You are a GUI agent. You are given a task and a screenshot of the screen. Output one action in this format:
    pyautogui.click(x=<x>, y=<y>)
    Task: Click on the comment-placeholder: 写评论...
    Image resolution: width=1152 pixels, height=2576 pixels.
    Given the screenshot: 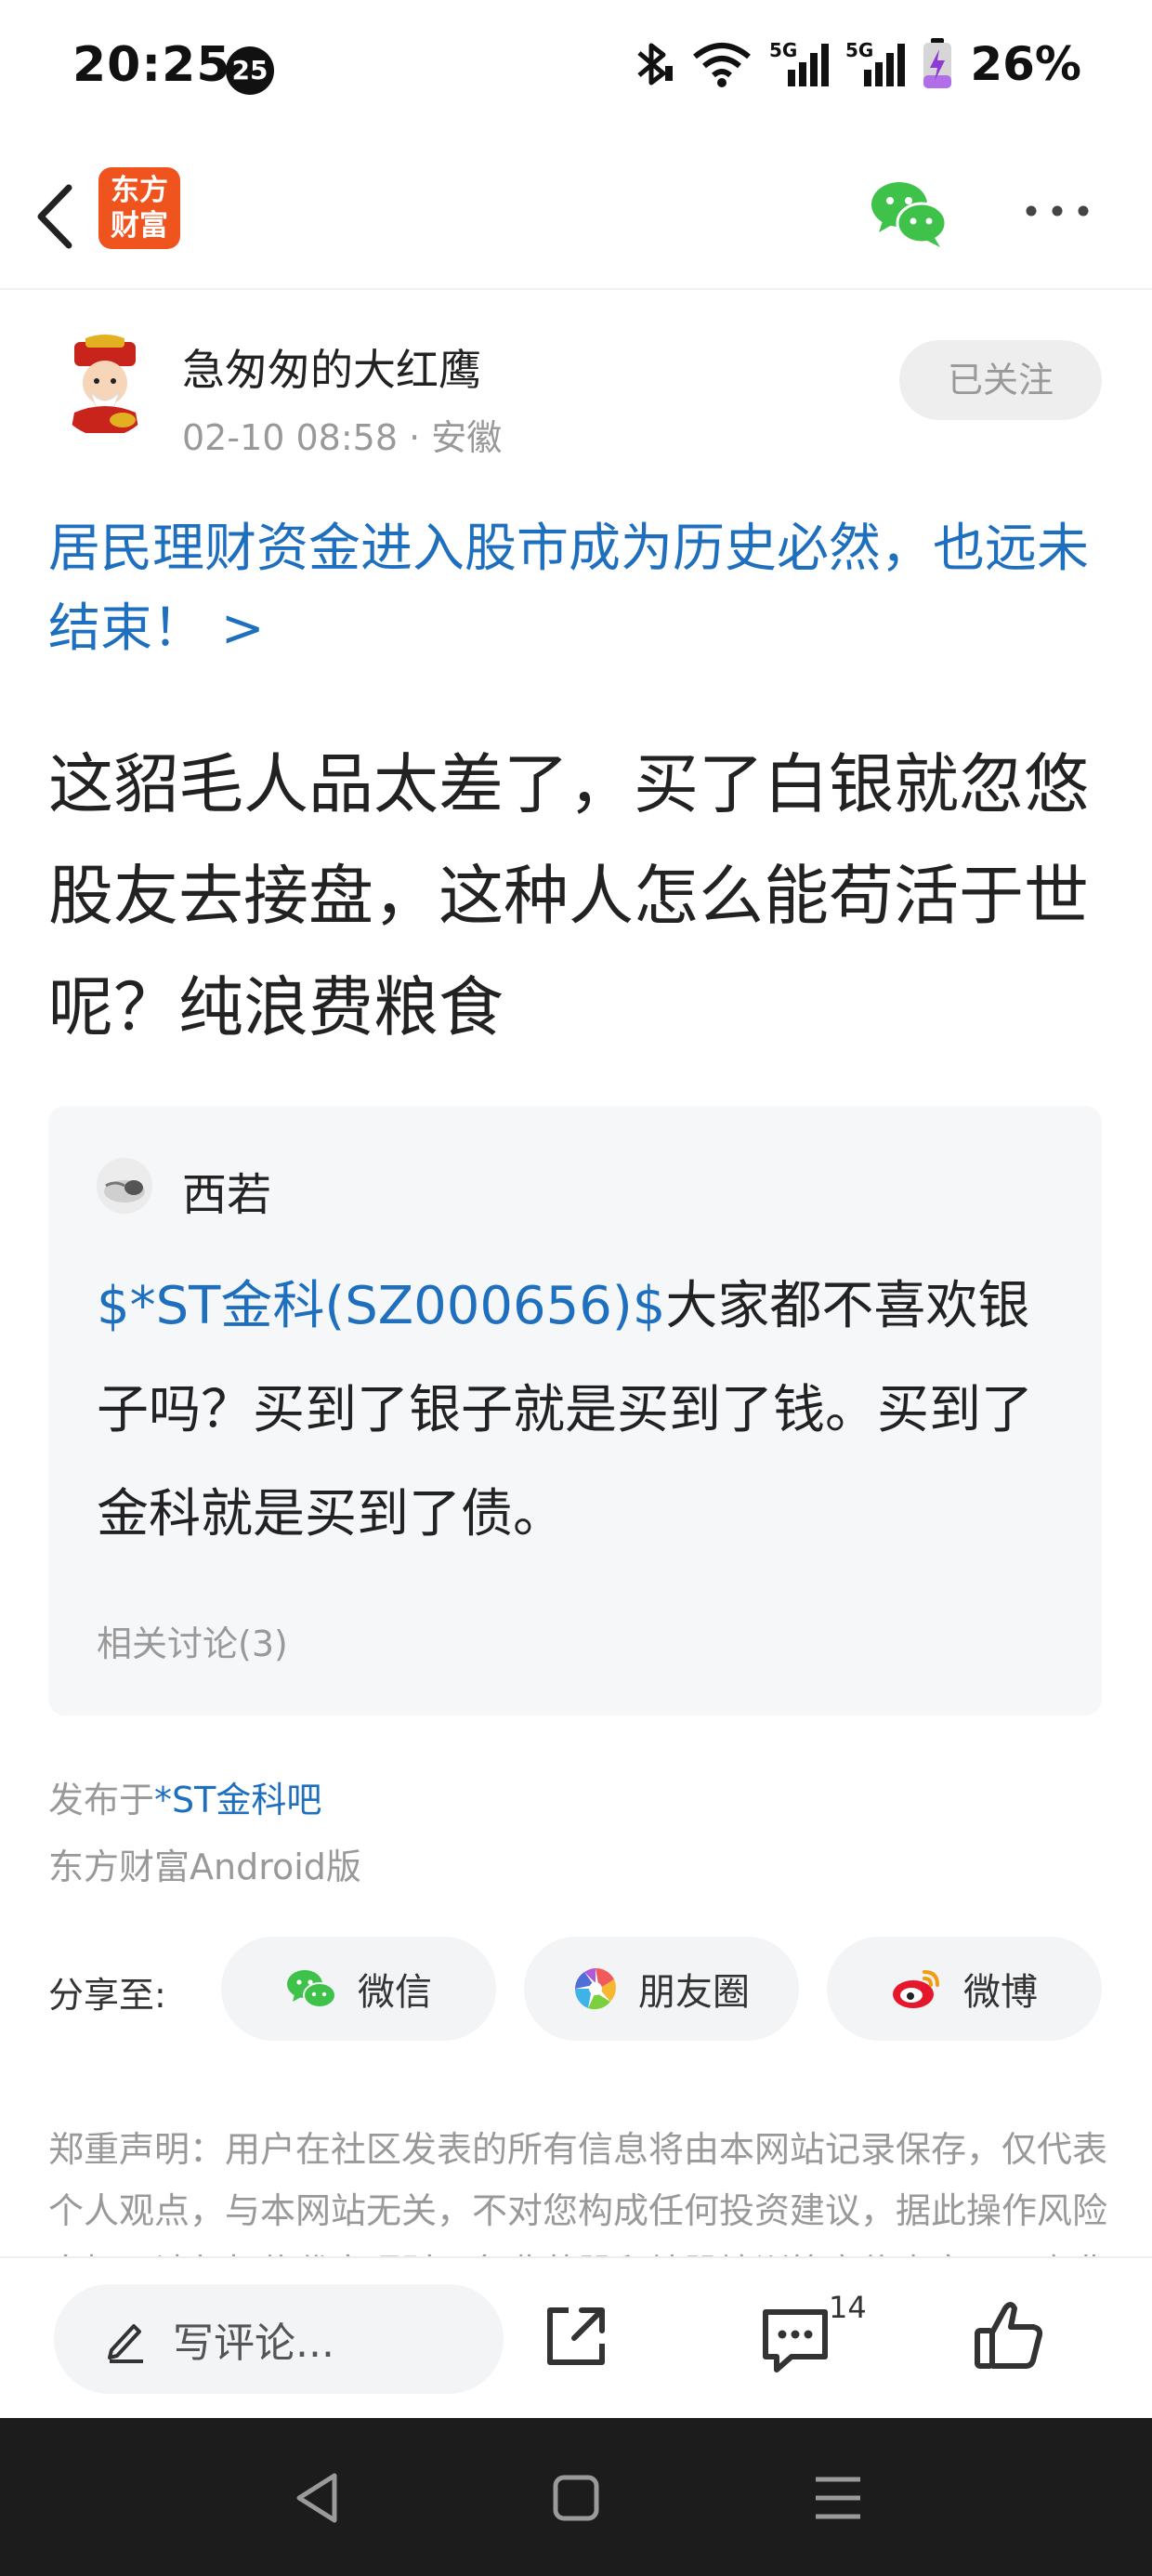 What is the action you would take?
    pyautogui.click(x=253, y=2343)
    